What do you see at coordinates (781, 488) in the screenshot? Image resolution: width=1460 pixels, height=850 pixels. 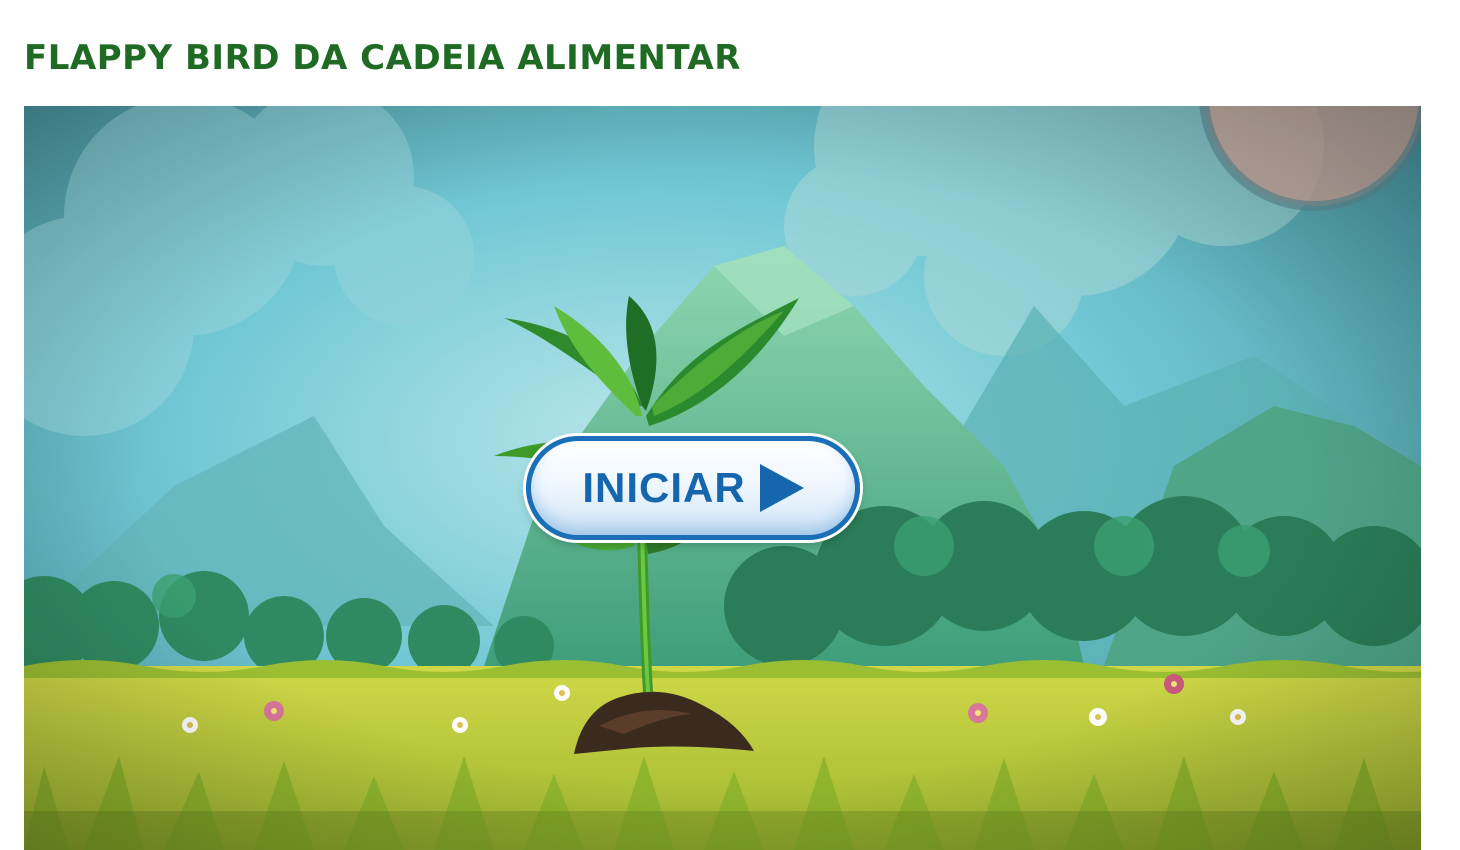 I see `play-icon` at bounding box center [781, 488].